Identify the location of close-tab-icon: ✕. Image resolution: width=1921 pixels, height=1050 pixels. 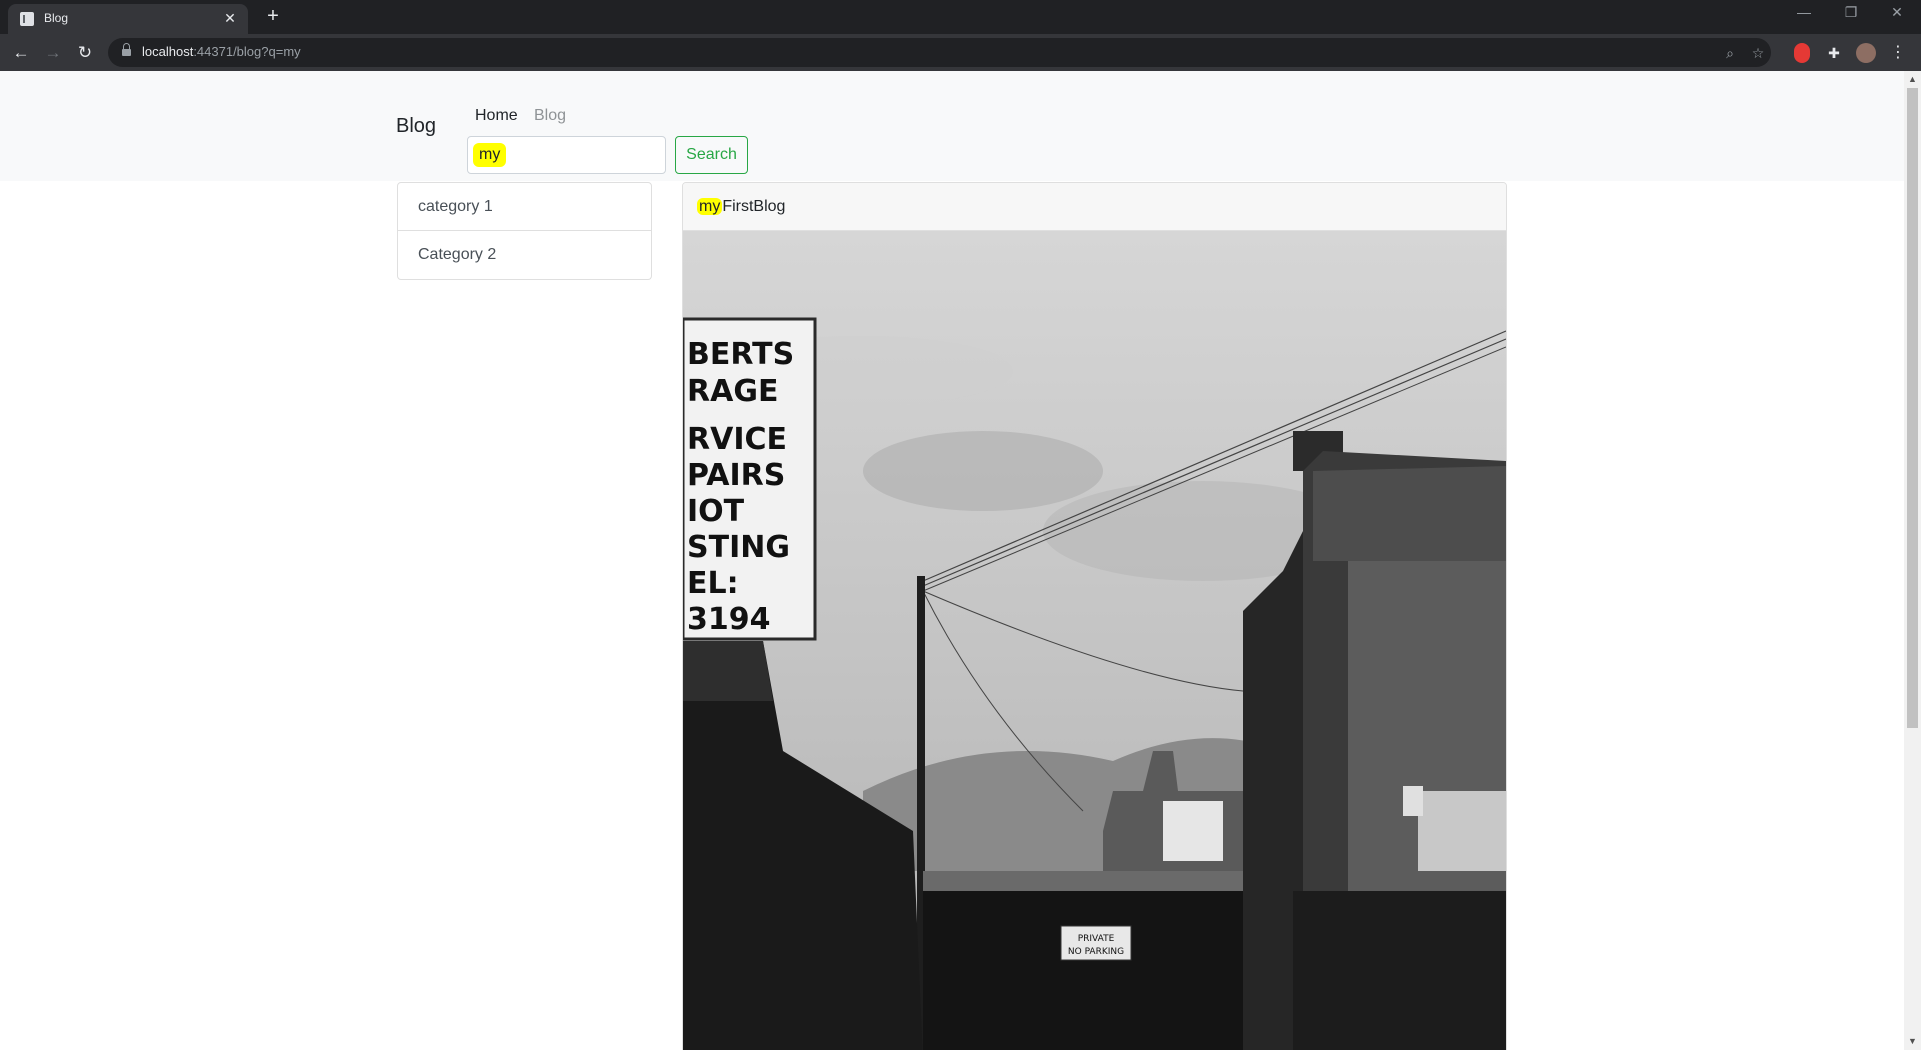
(230, 18).